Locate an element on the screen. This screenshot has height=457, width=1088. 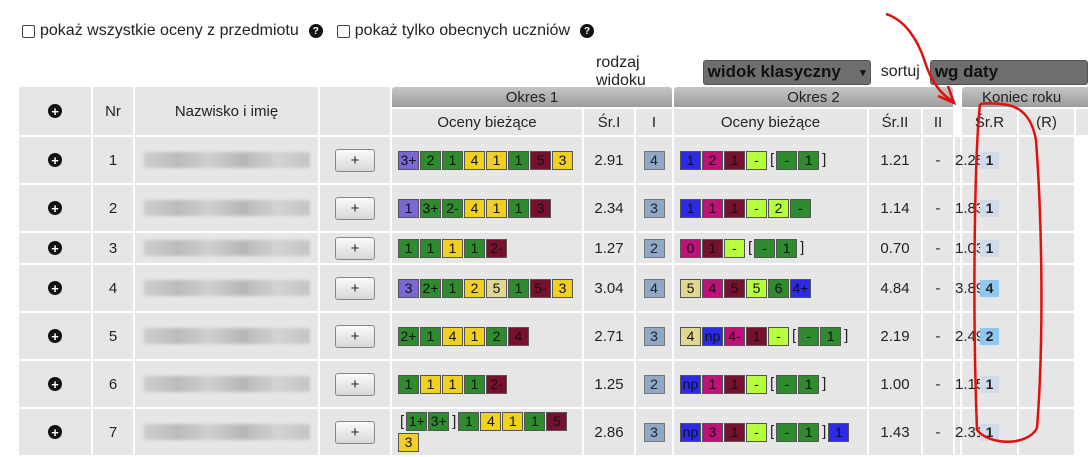
final-grade-year: 2 is located at coordinates (989, 336).